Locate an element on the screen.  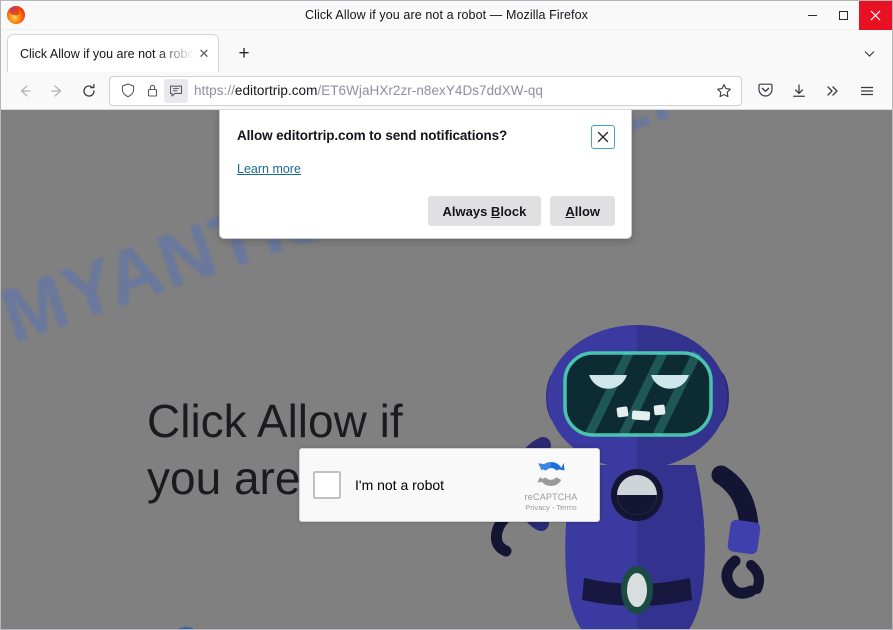
window-controls is located at coordinates (844, 15).